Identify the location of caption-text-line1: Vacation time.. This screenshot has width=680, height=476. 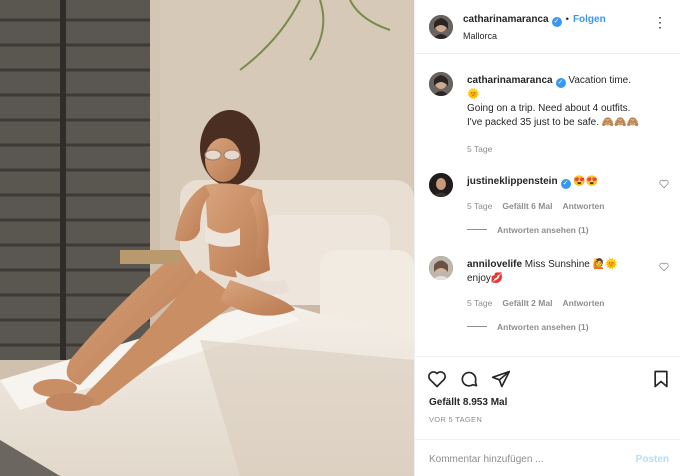
(600, 80).